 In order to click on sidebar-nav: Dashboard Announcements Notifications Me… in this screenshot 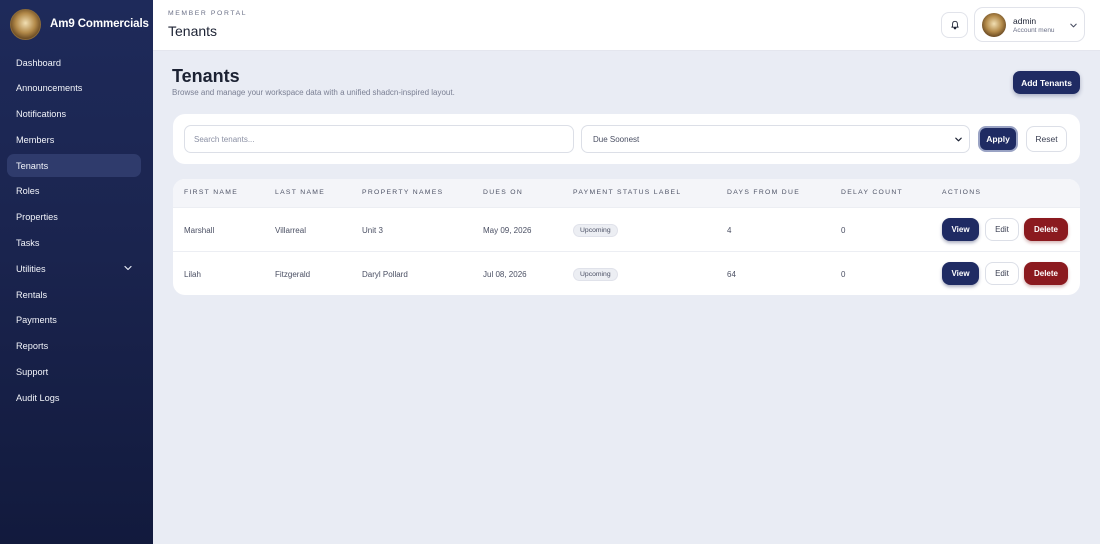, I will do `click(76, 230)`.